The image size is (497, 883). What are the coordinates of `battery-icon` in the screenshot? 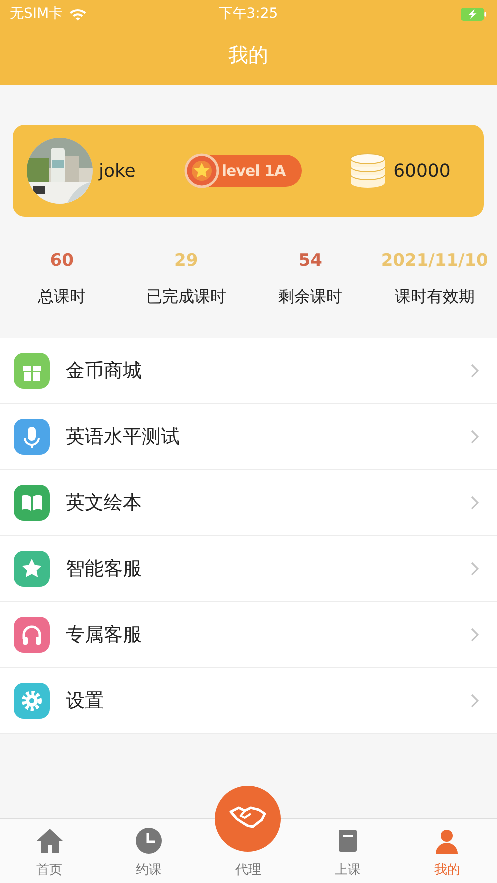 It's located at (474, 14).